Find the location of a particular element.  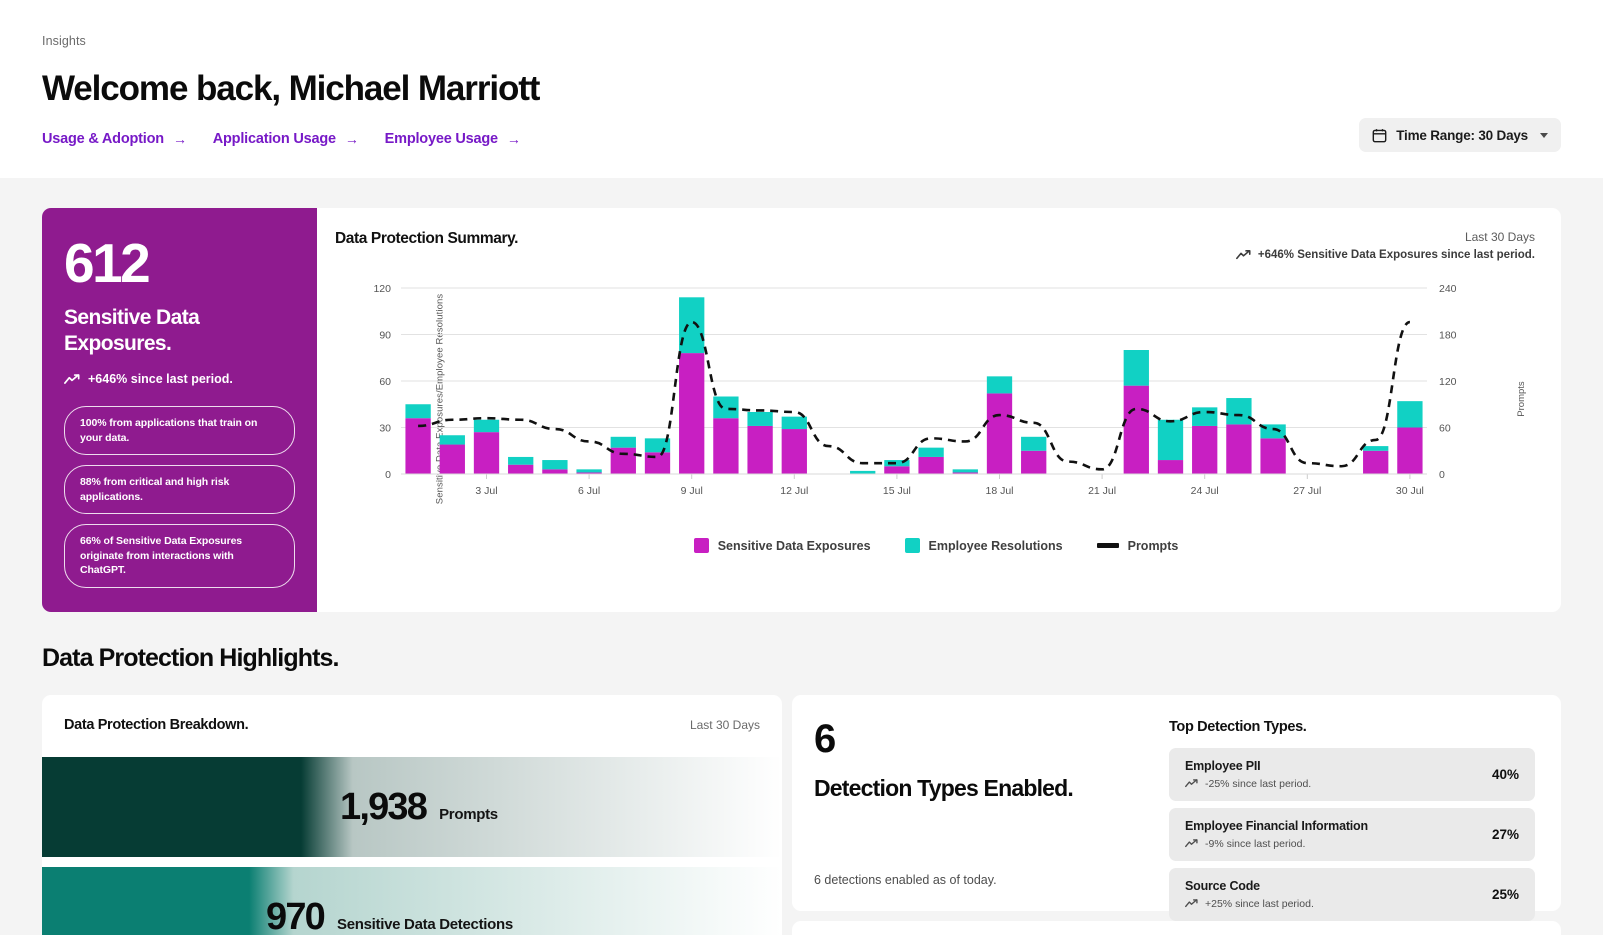

top-detection-types-title: Top Detection Types. is located at coordinates (1238, 726).